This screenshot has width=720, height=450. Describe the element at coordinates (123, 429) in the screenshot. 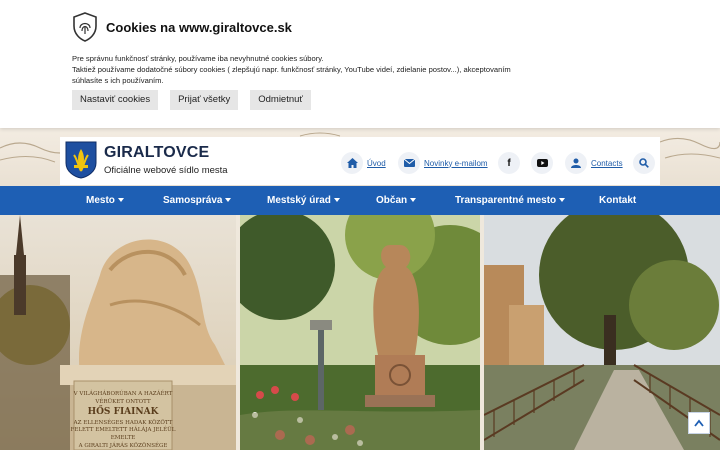

I see `plaque-text: FELETT EMELTETT HÁLÁJA JELÉÜL` at that location.